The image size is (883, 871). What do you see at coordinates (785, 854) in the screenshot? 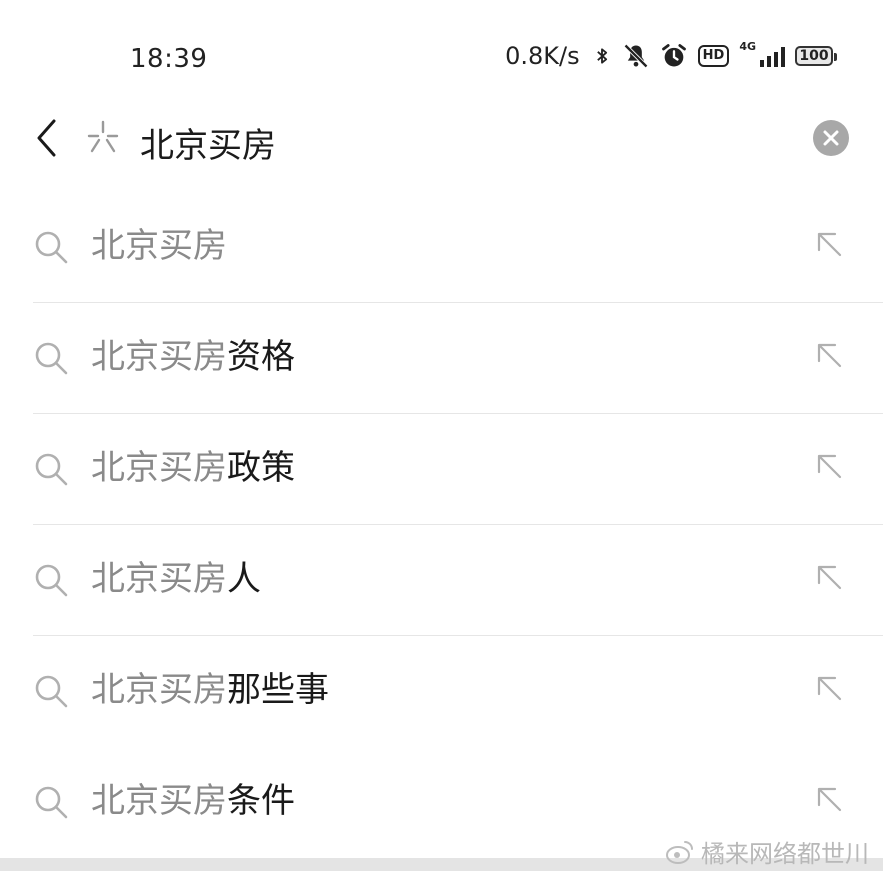
I see `watermark-text: 橘来网络都世川` at bounding box center [785, 854].